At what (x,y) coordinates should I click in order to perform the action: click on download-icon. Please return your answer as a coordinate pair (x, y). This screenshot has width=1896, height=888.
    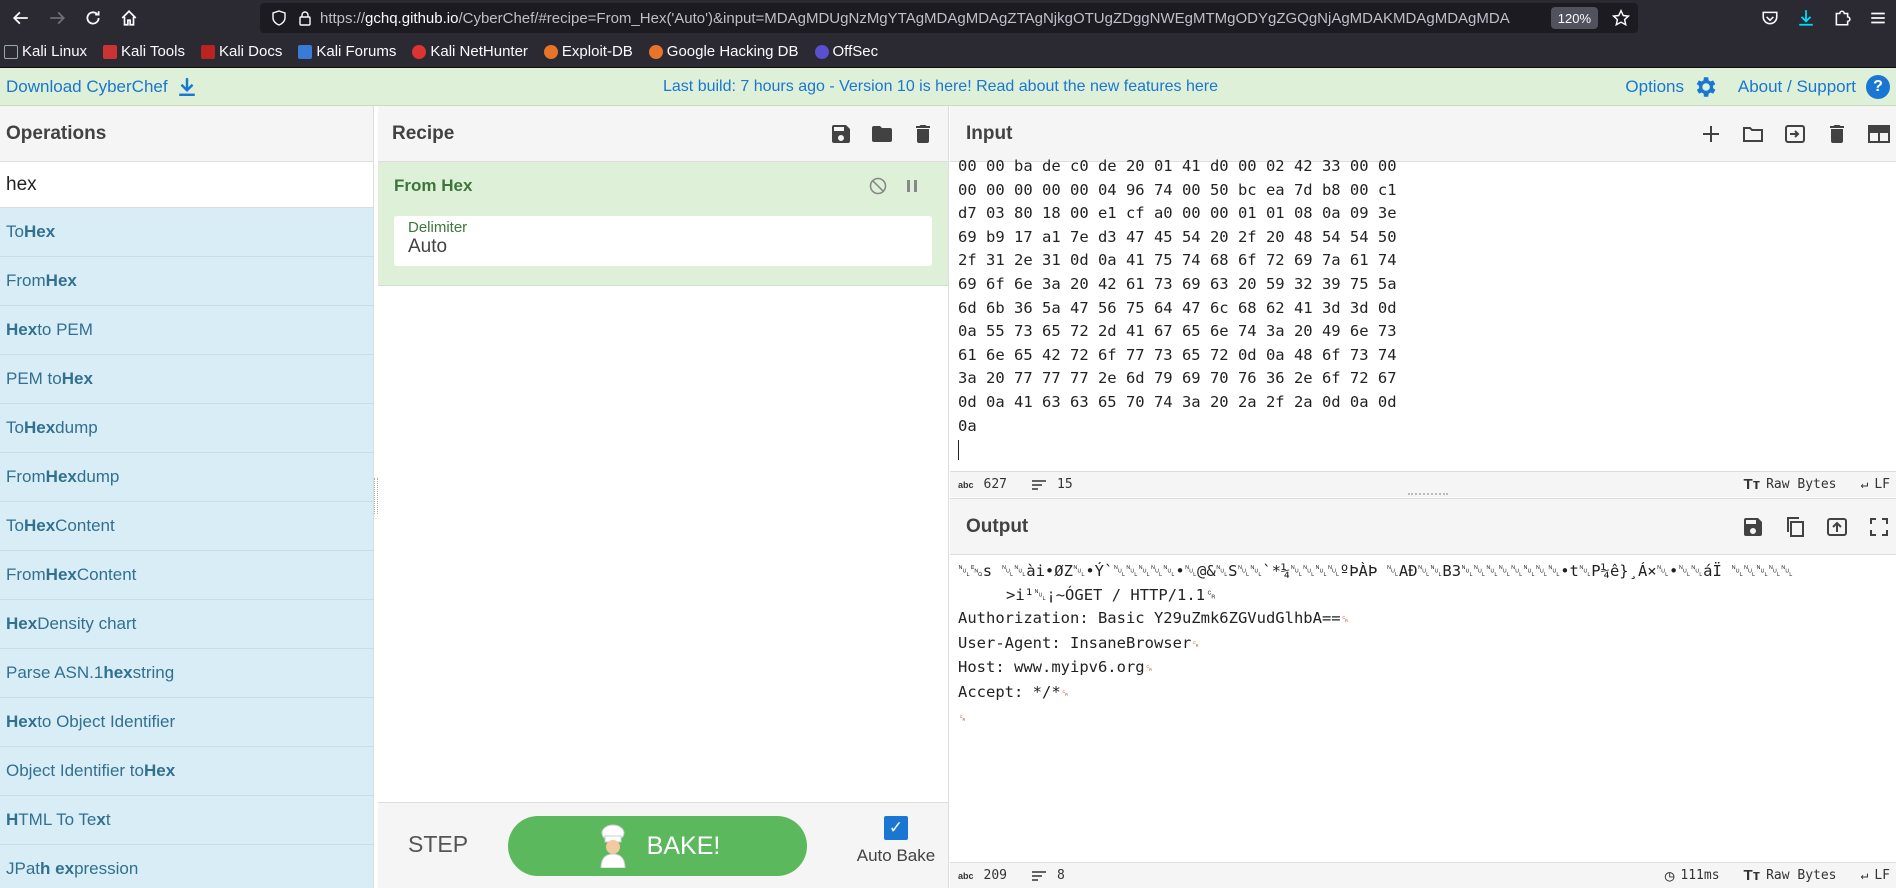
    Looking at the image, I should click on (186, 86).